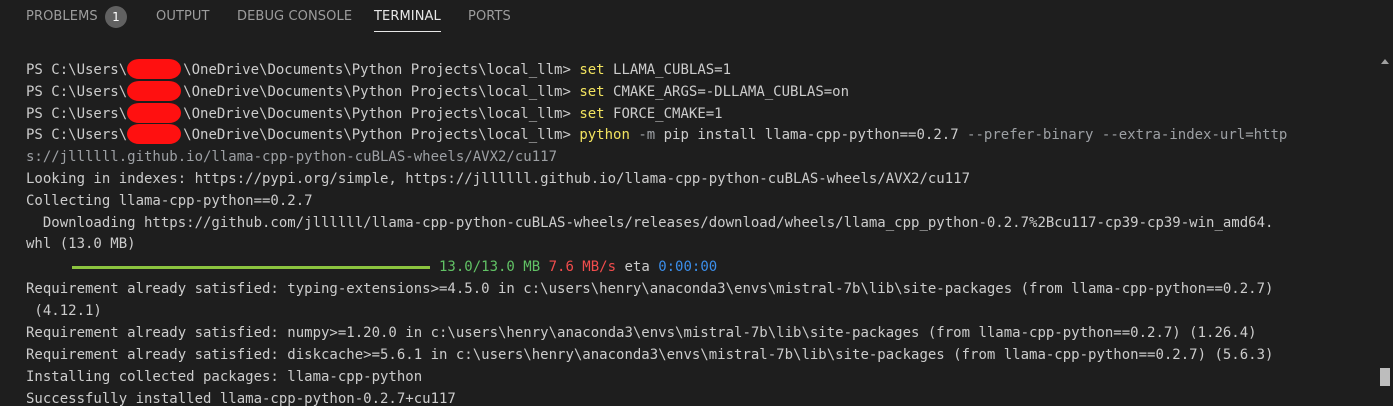 This screenshot has width=1393, height=406. What do you see at coordinates (183, 16) in the screenshot?
I see `tab-output: OUTPUT` at bounding box center [183, 16].